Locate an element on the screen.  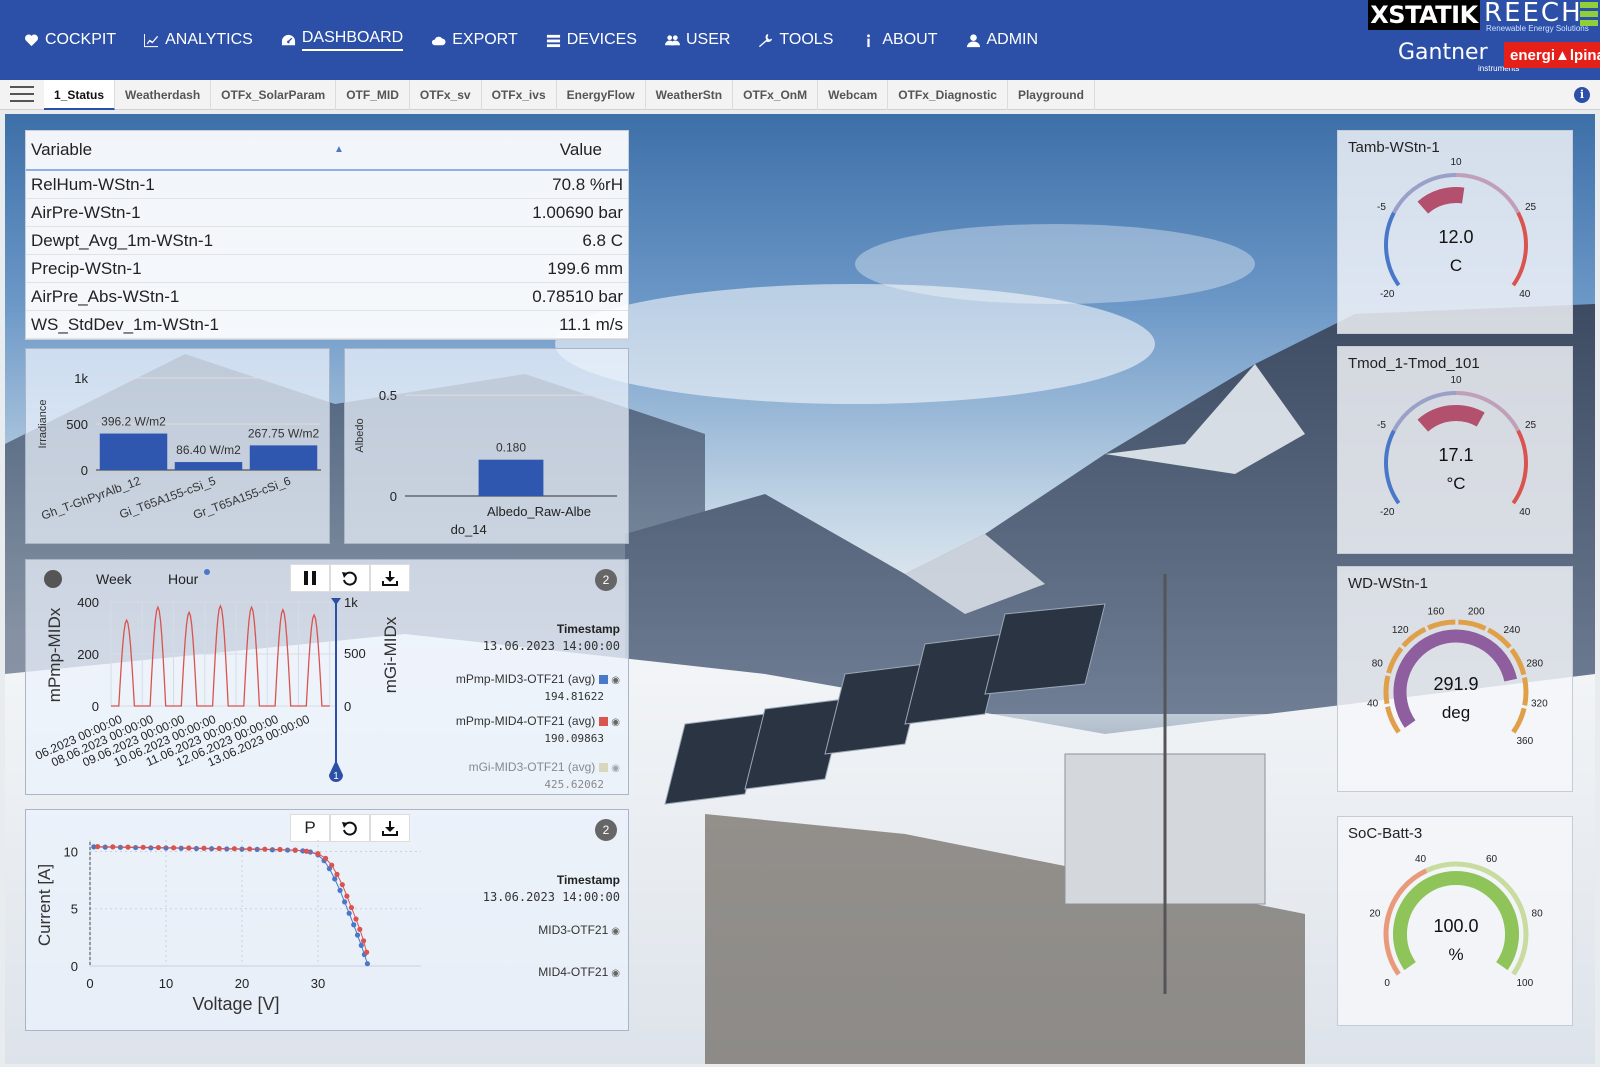
nav-about: ABOUT is located at coordinates (899, 40).